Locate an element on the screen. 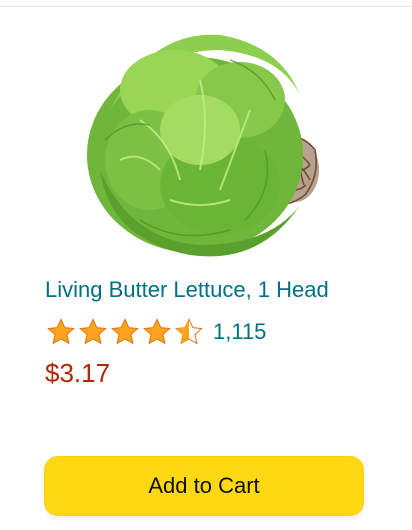  review-count-link: 1,115 is located at coordinates (239, 332).